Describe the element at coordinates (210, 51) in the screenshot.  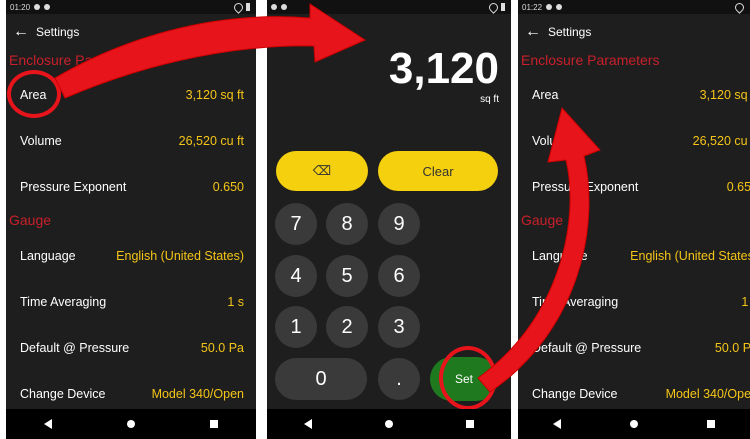
I see `arrow-to-keypad` at that location.